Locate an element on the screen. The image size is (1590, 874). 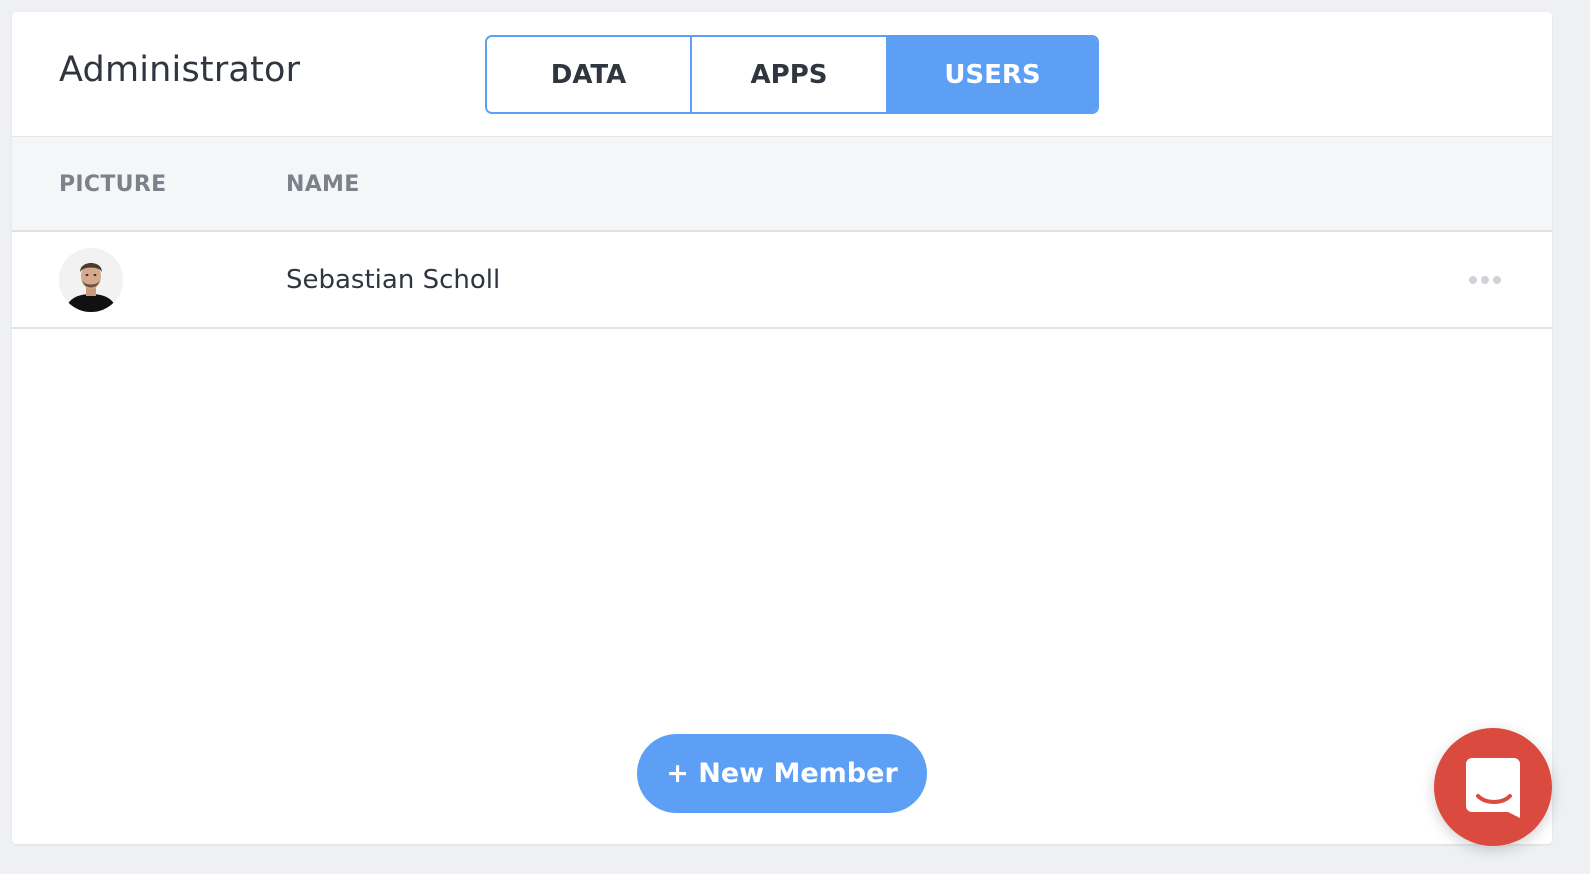
chat-launcher-button is located at coordinates (1493, 787).